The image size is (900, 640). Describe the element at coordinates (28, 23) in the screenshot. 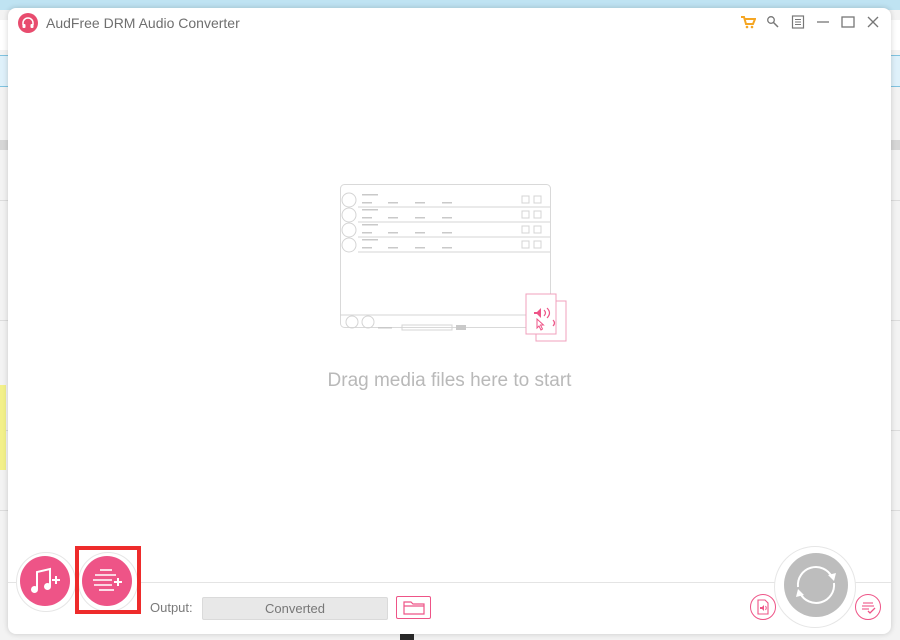

I see `app-logo-icon` at that location.